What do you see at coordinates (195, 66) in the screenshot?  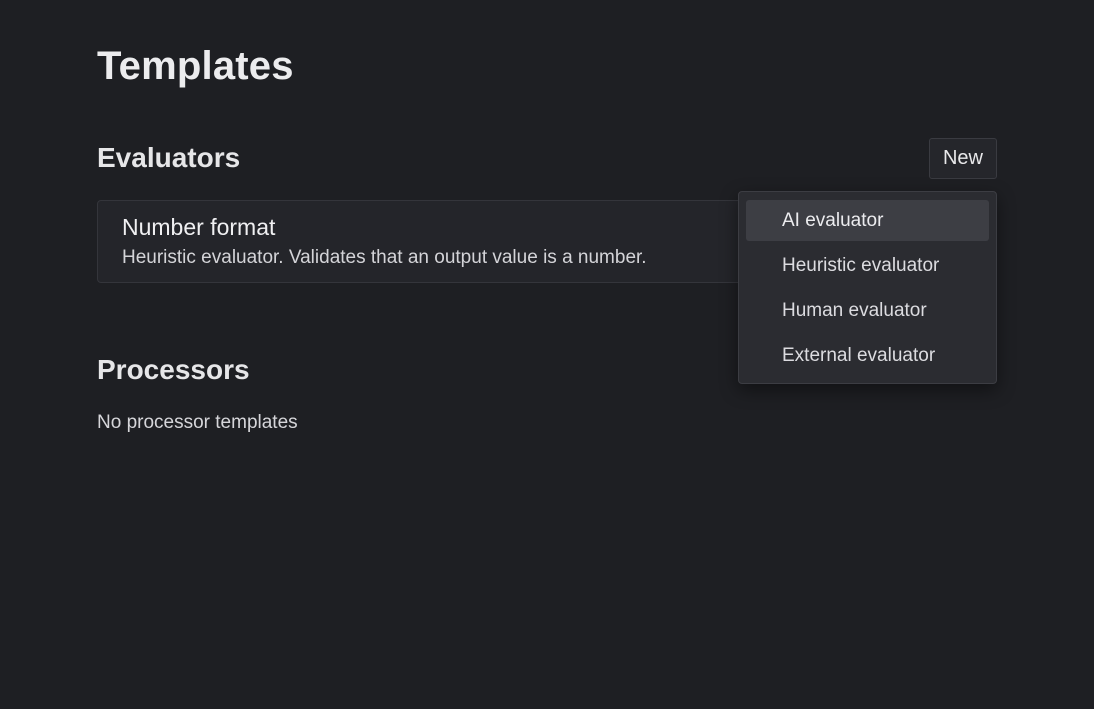 I see `page-title: Templates` at bounding box center [195, 66].